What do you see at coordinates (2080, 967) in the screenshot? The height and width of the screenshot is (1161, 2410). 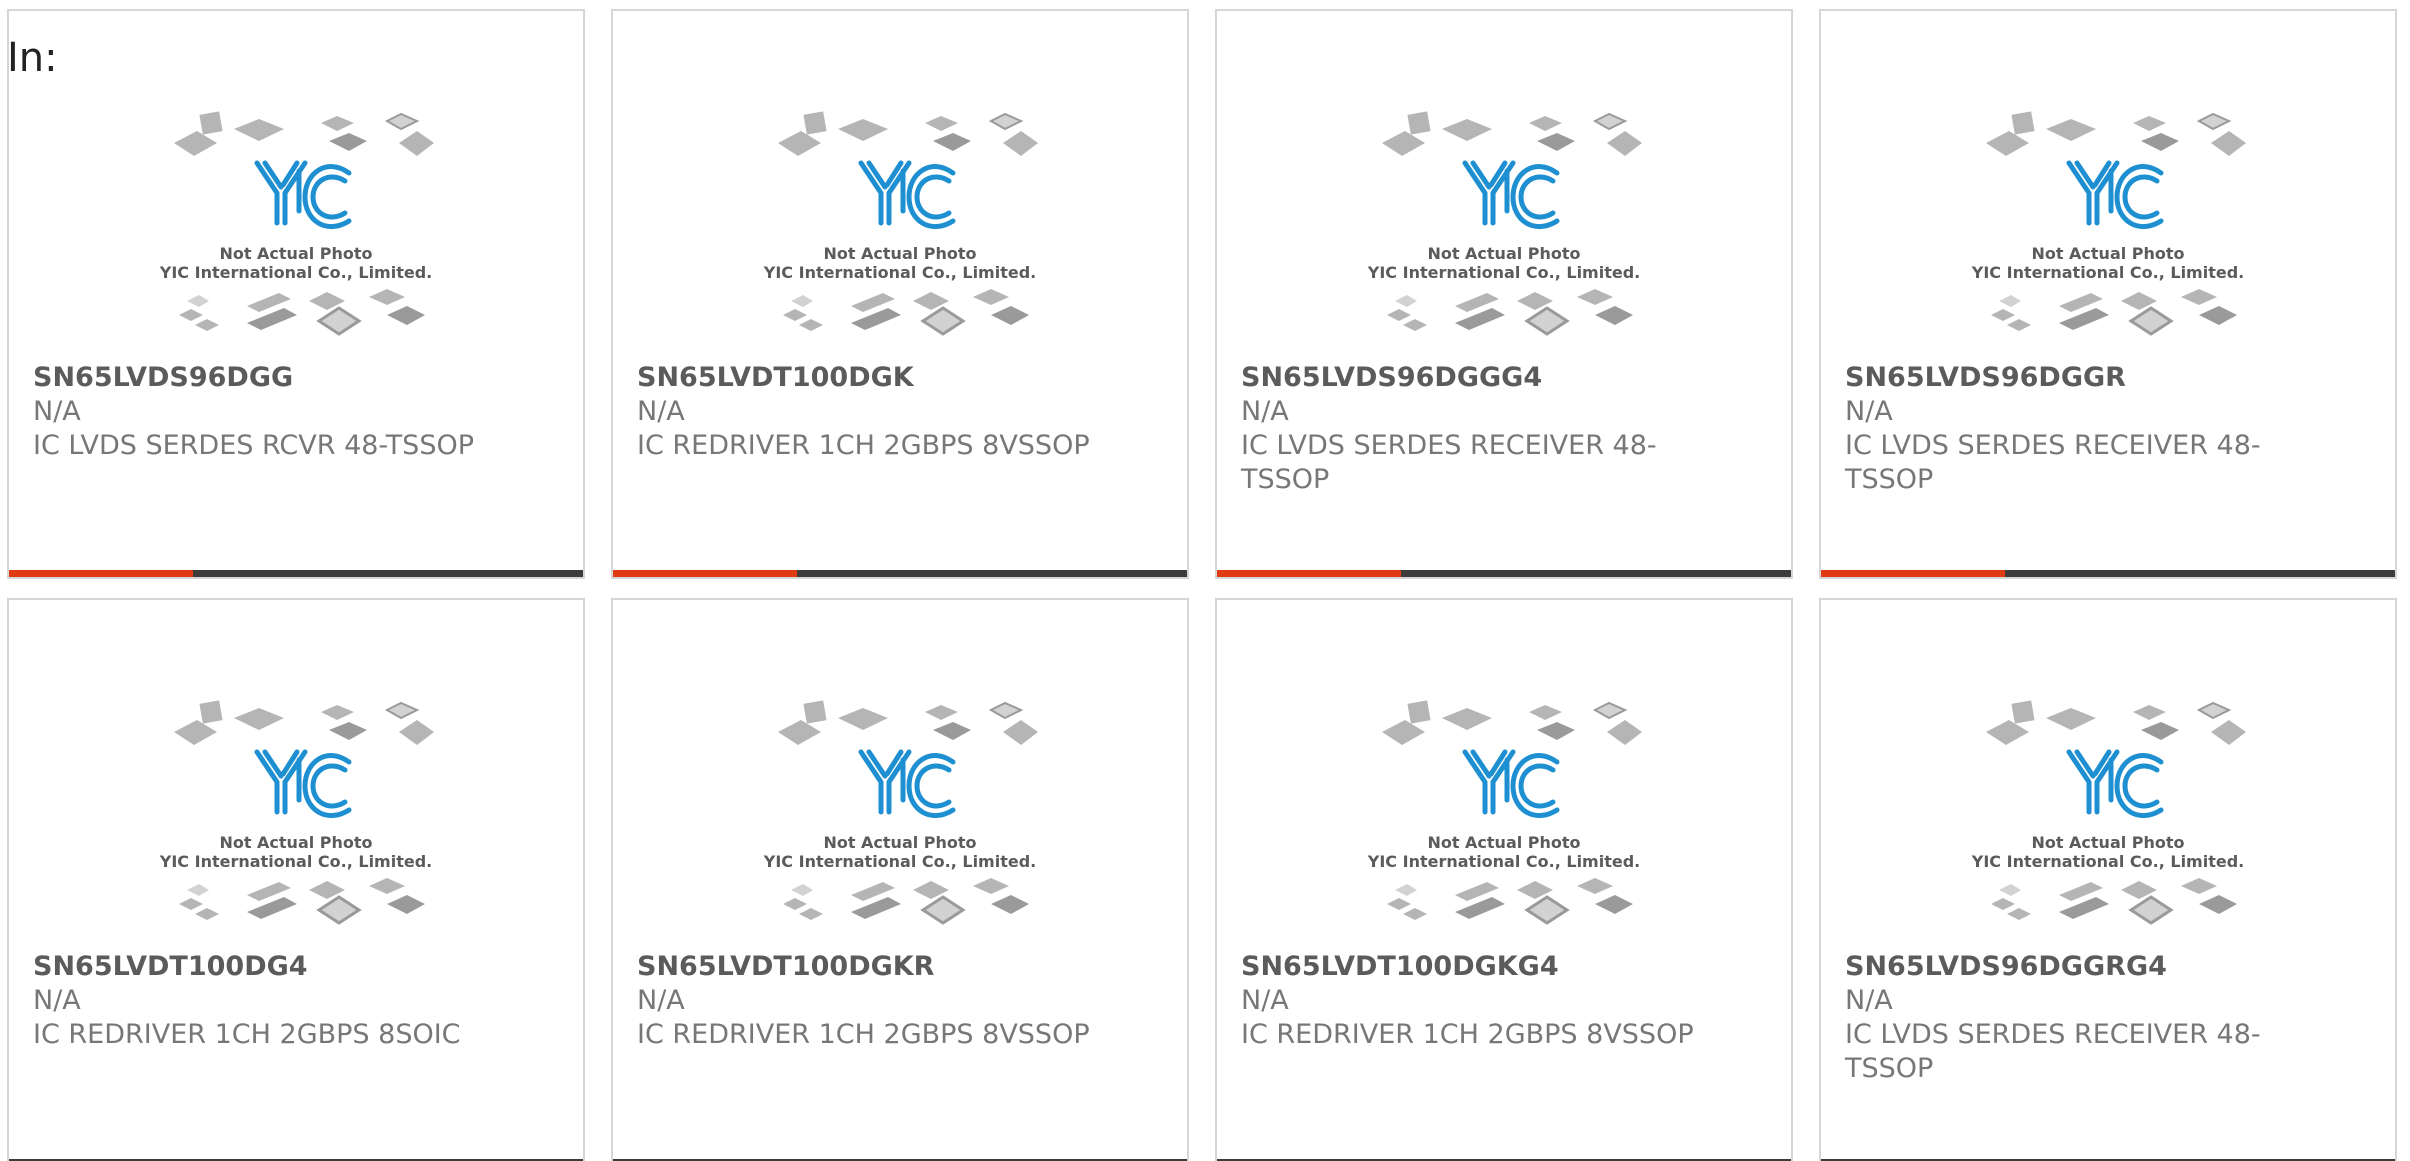 I see `part-number-link: SN65LVDS96DGGRG4` at bounding box center [2080, 967].